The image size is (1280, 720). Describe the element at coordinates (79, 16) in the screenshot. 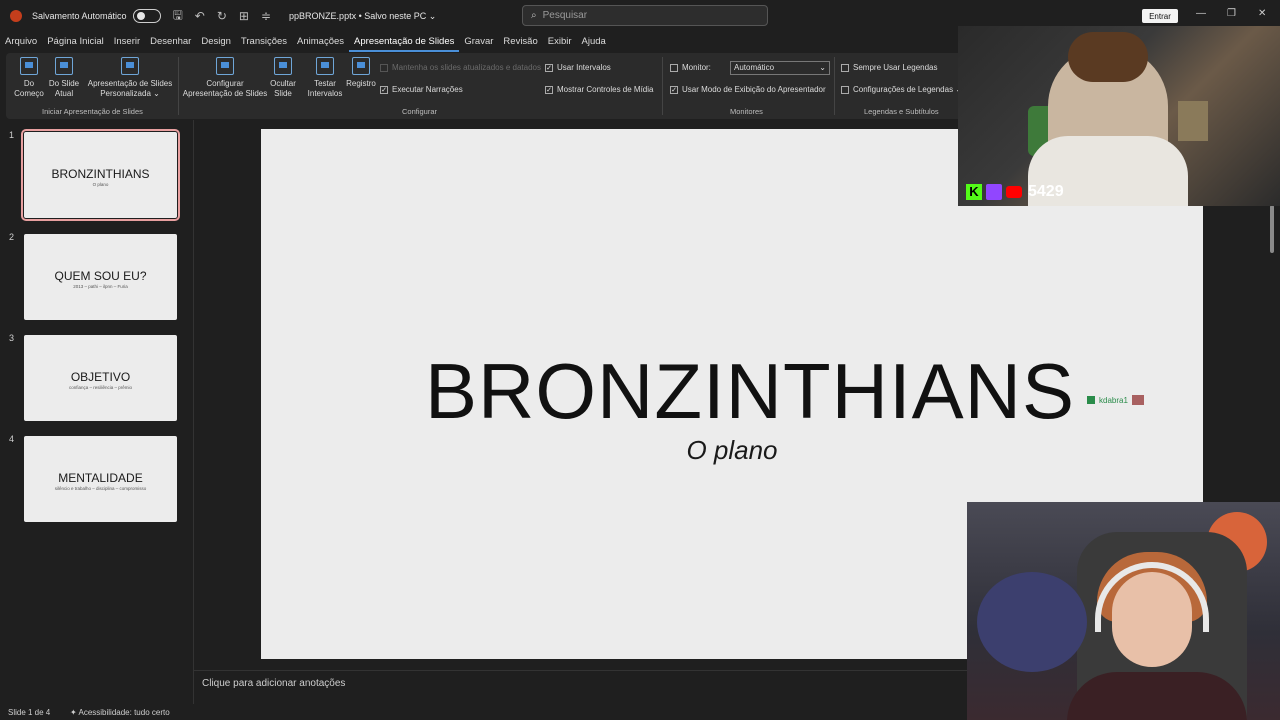

I see `autosave-label: Salvamento Automático` at that location.